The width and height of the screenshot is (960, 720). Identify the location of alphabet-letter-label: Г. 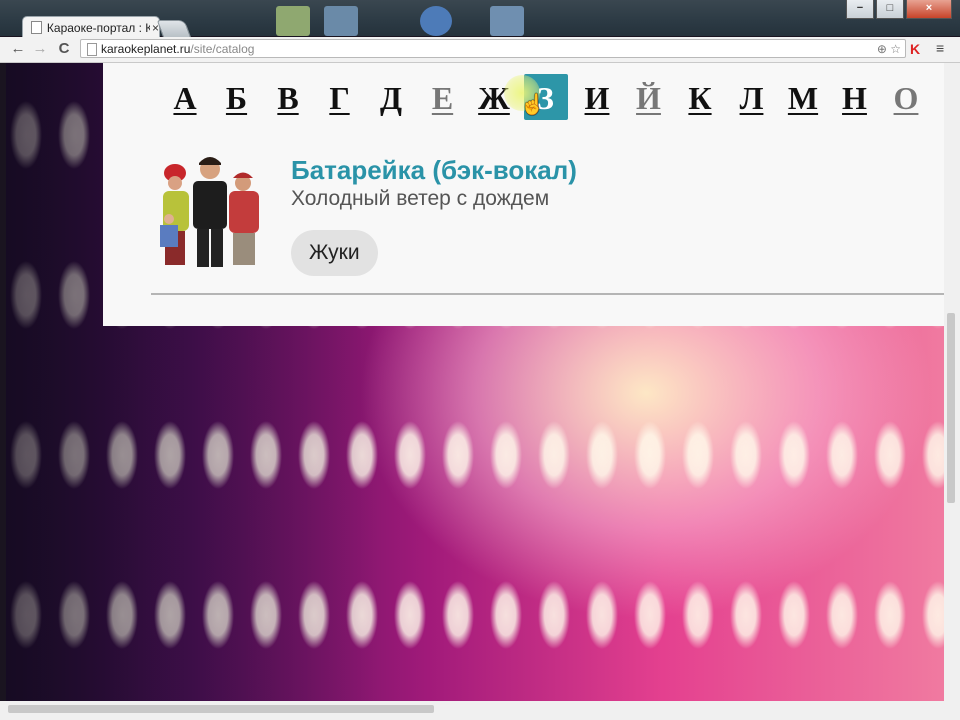
(339, 98).